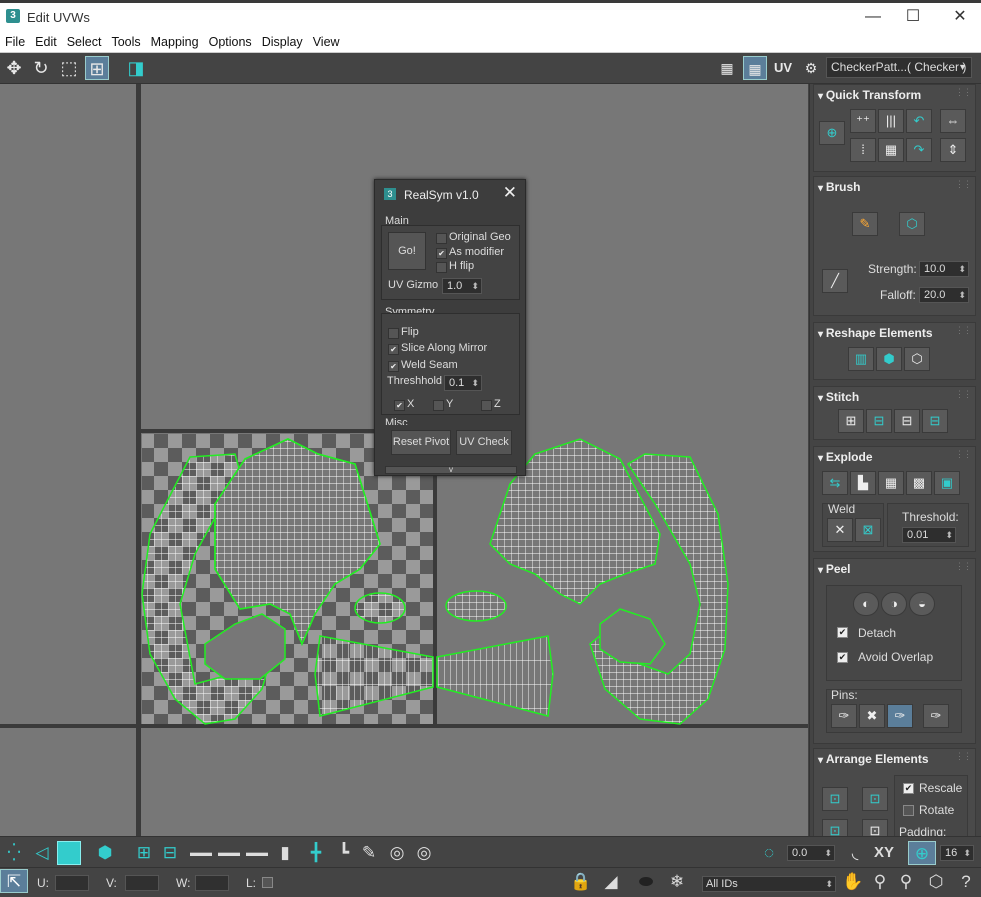 The image size is (981, 897). Describe the element at coordinates (913, 17) in the screenshot. I see `maximize-button: ☐` at that location.